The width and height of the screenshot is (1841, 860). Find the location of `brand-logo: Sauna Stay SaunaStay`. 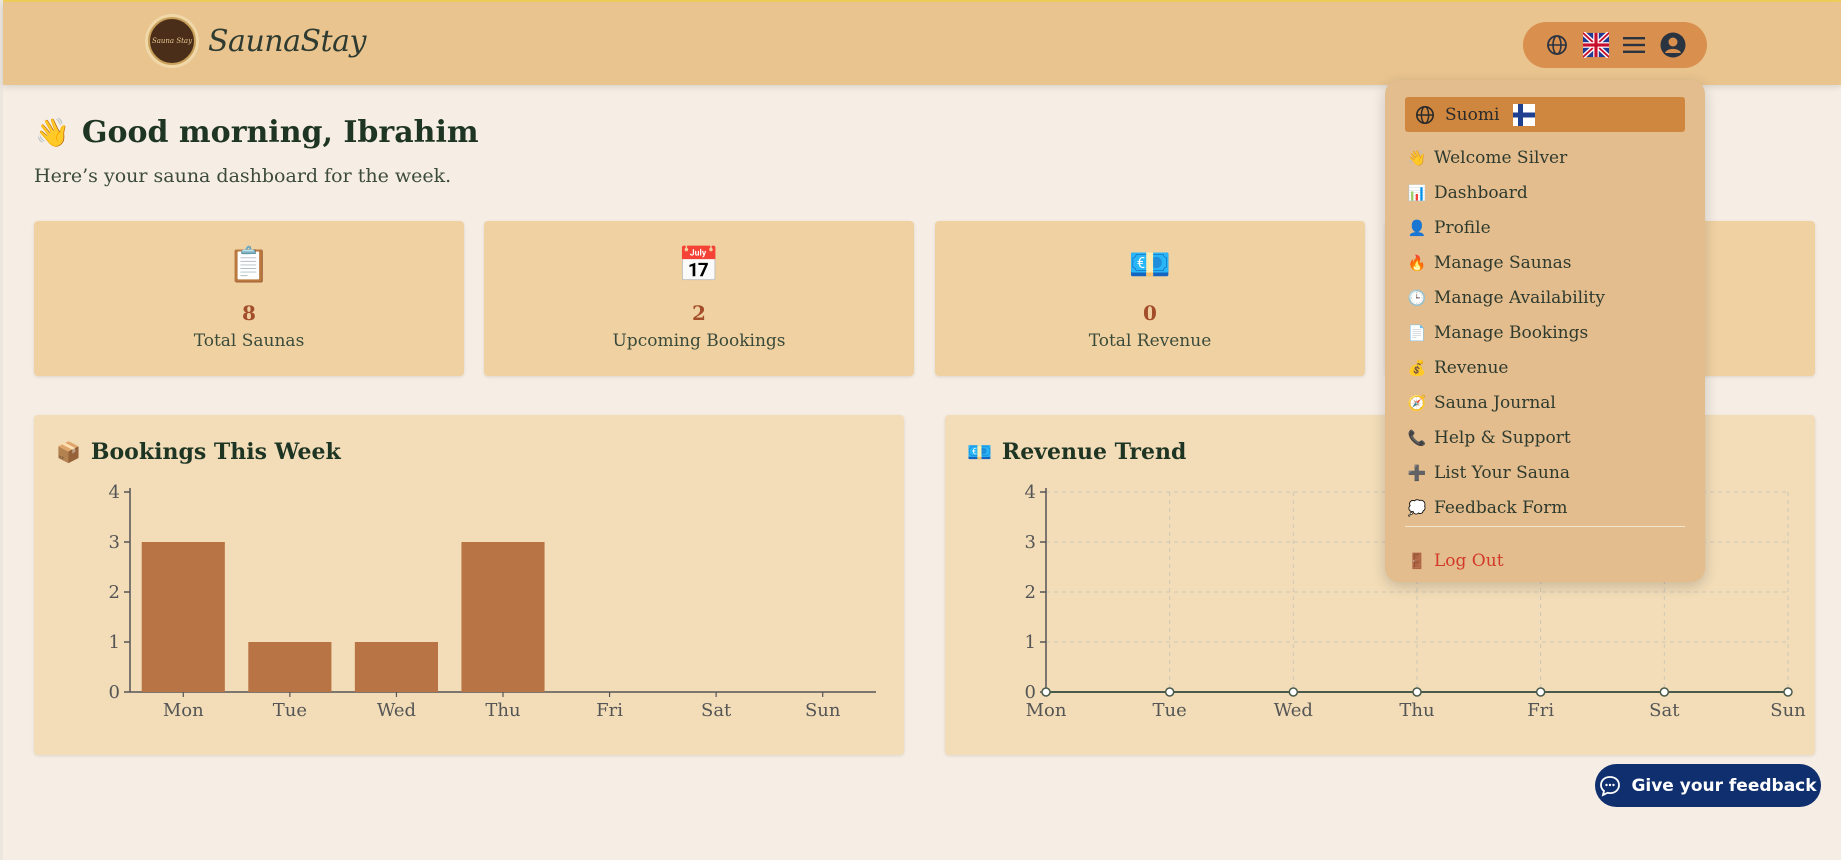

brand-logo: Sauna Stay SaunaStay is located at coordinates (255, 41).